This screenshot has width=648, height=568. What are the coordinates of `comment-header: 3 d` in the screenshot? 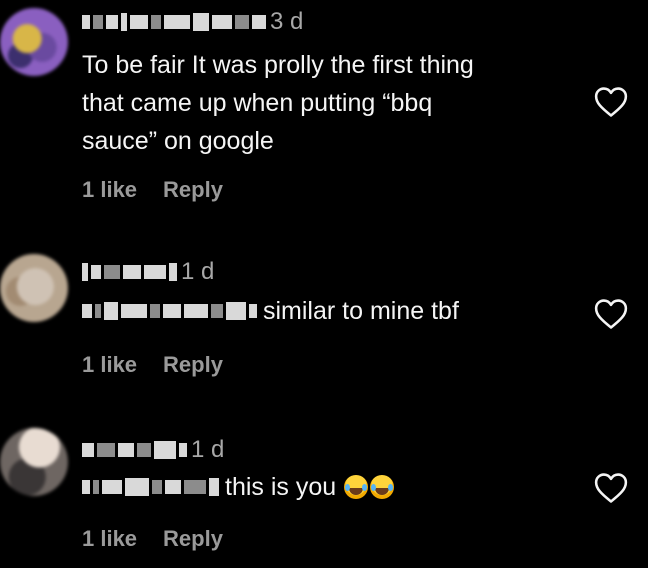 It's located at (192, 22).